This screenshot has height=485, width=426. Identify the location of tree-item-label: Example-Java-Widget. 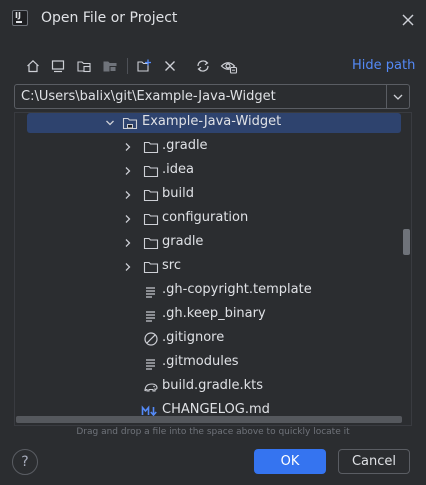
(212, 121).